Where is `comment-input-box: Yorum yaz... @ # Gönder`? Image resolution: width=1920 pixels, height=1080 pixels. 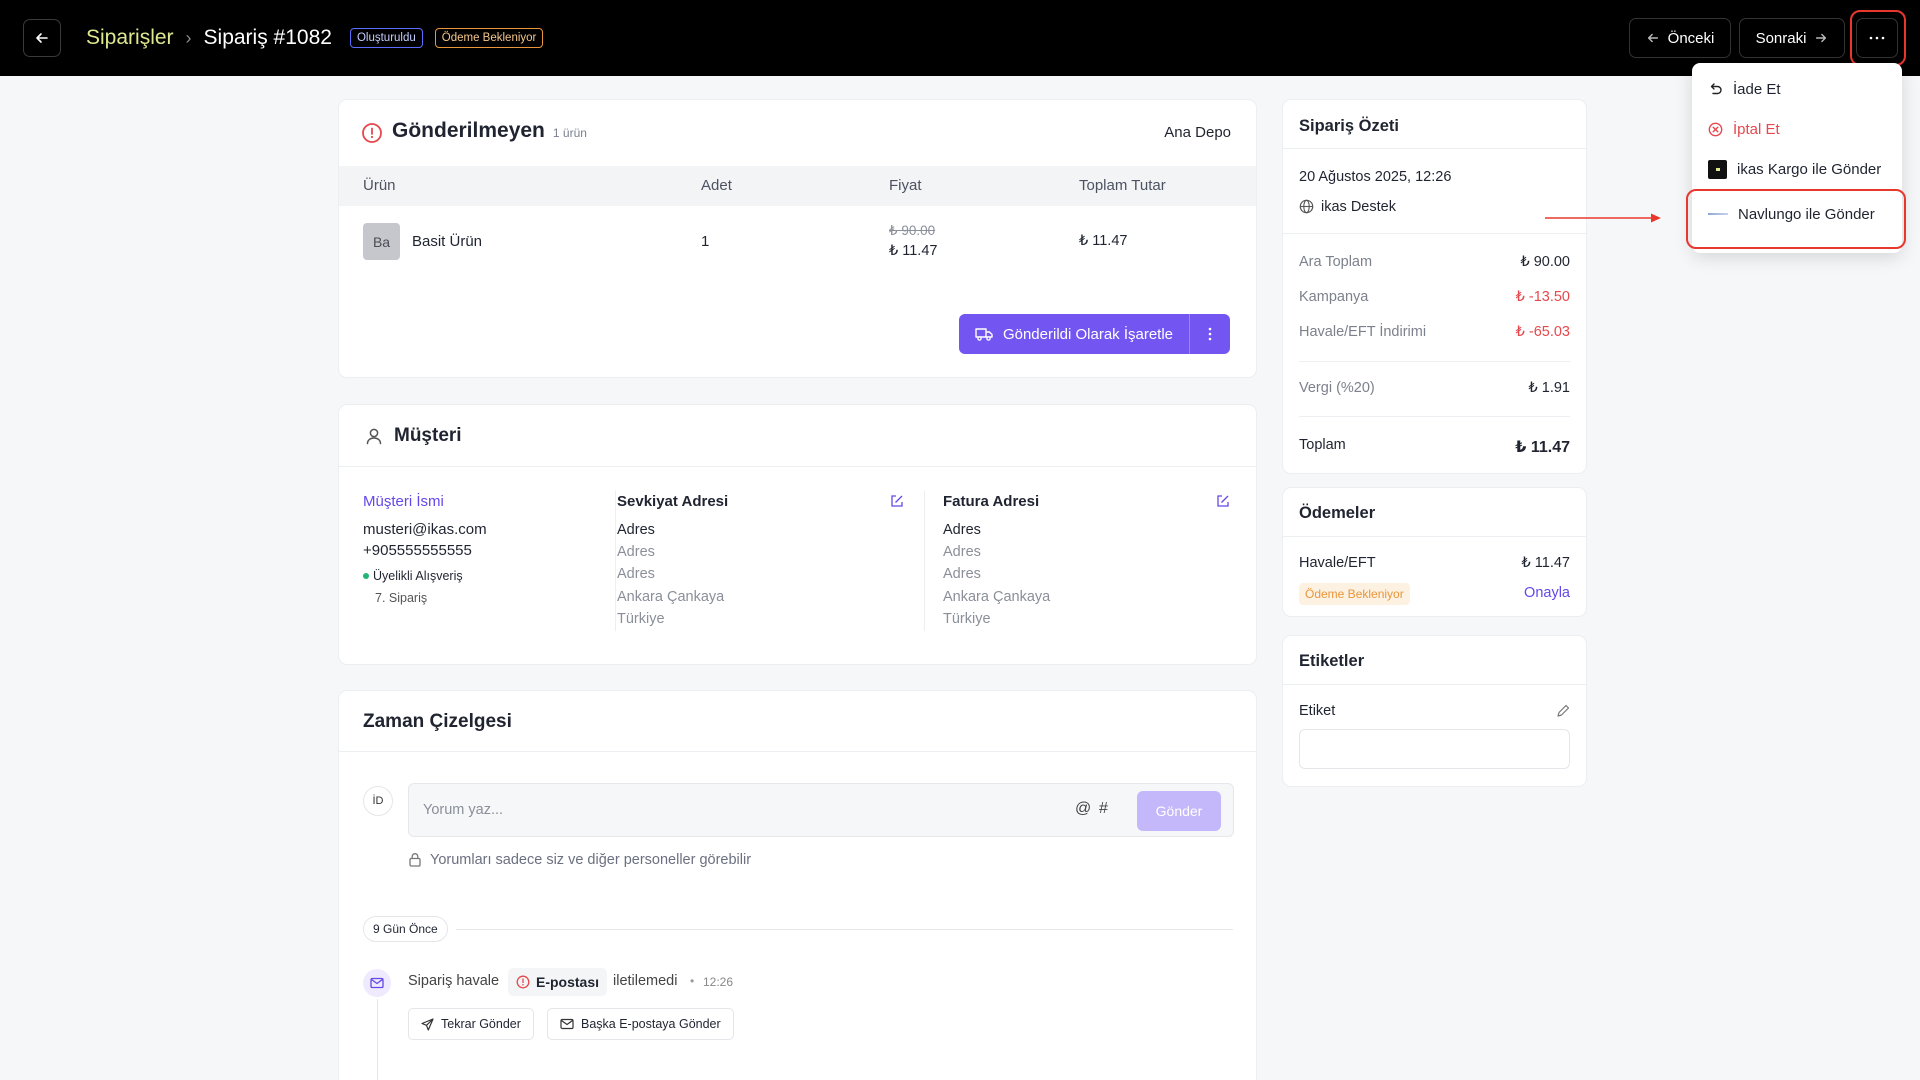
comment-input-box: Yorum yaz... @ # Gönder is located at coordinates (821, 810).